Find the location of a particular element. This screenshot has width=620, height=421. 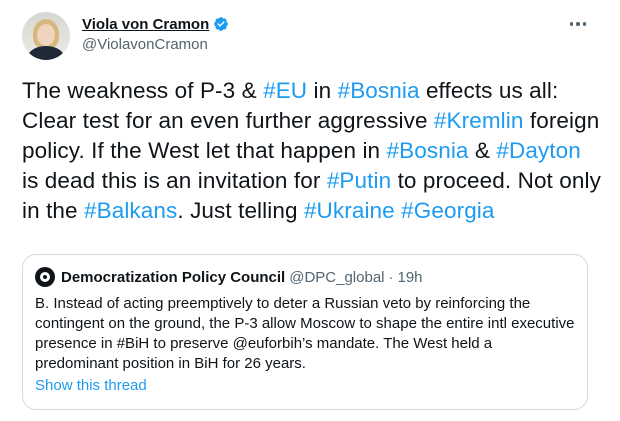

hashtag-link: #EU is located at coordinates (285, 90).